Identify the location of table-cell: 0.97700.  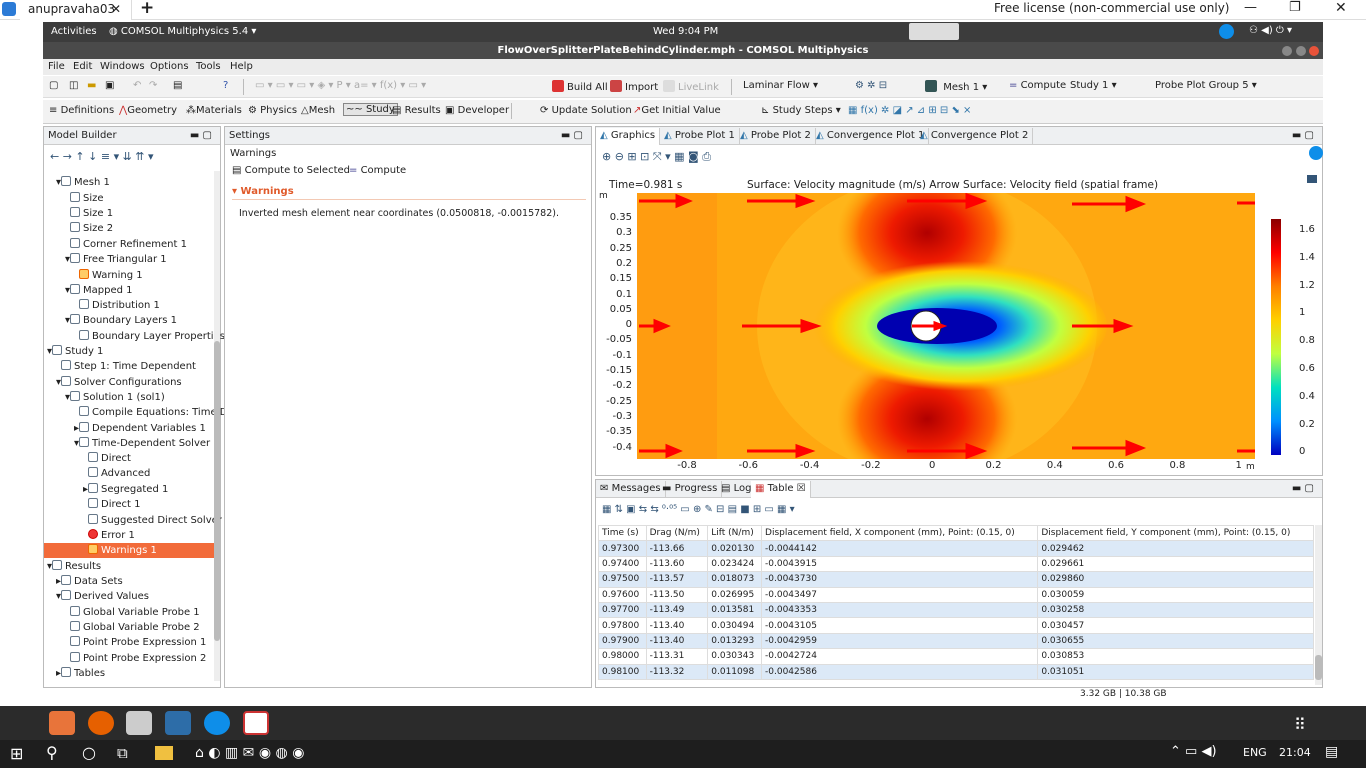
(622, 610).